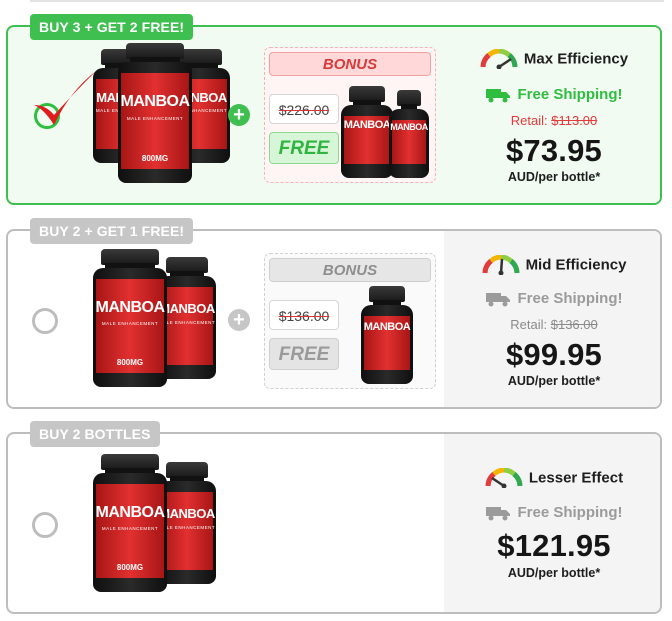  Describe the element at coordinates (554, 354) in the screenshot. I see `offer-price: $99.95` at that location.